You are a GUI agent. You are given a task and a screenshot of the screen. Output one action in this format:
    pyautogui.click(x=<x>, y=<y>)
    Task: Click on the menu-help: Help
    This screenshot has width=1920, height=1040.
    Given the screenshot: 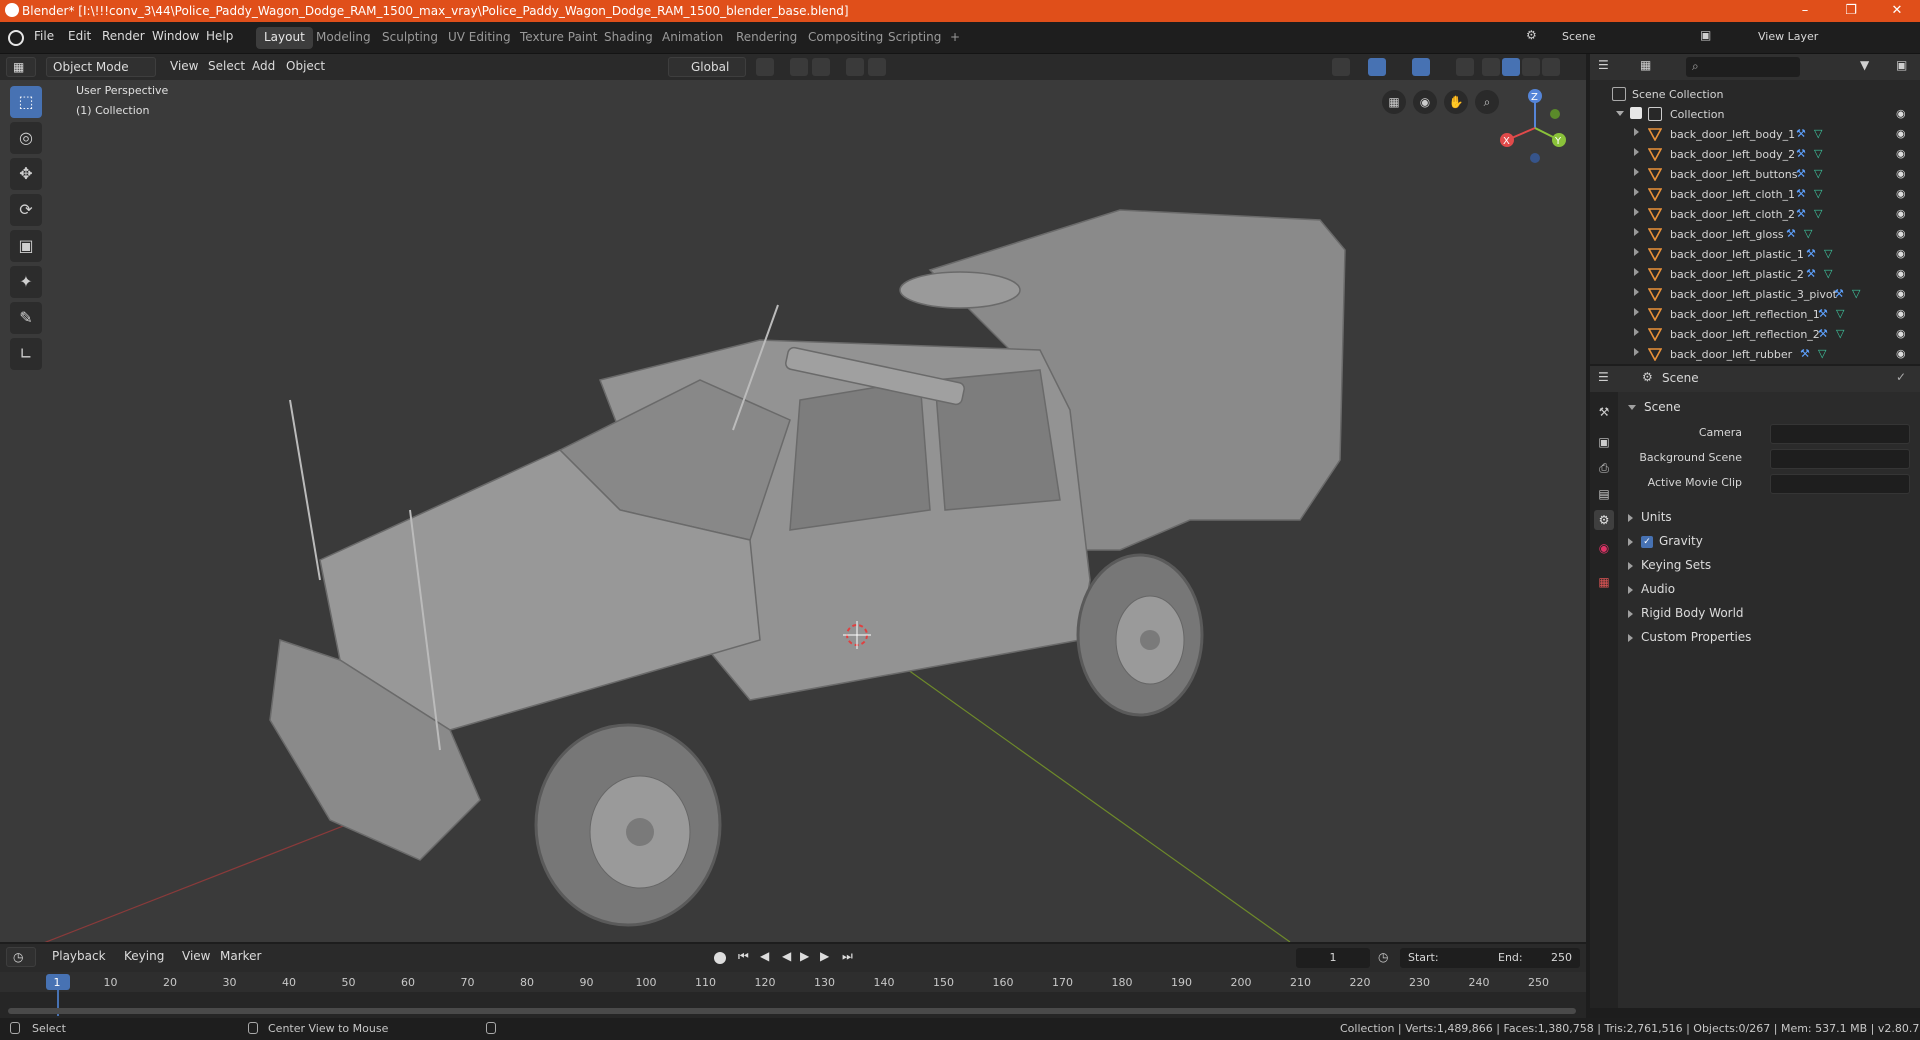 What is the action you would take?
    pyautogui.click(x=219, y=36)
    